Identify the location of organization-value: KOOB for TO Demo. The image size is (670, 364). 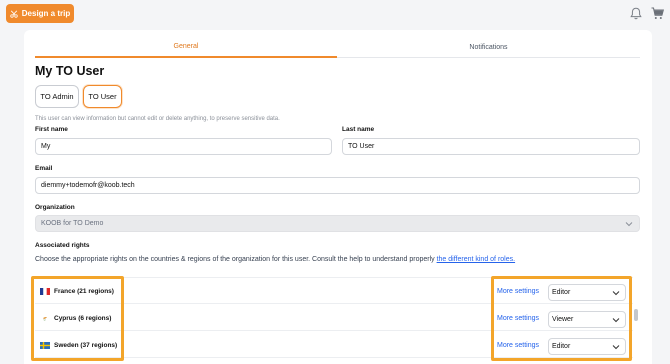
(72, 223).